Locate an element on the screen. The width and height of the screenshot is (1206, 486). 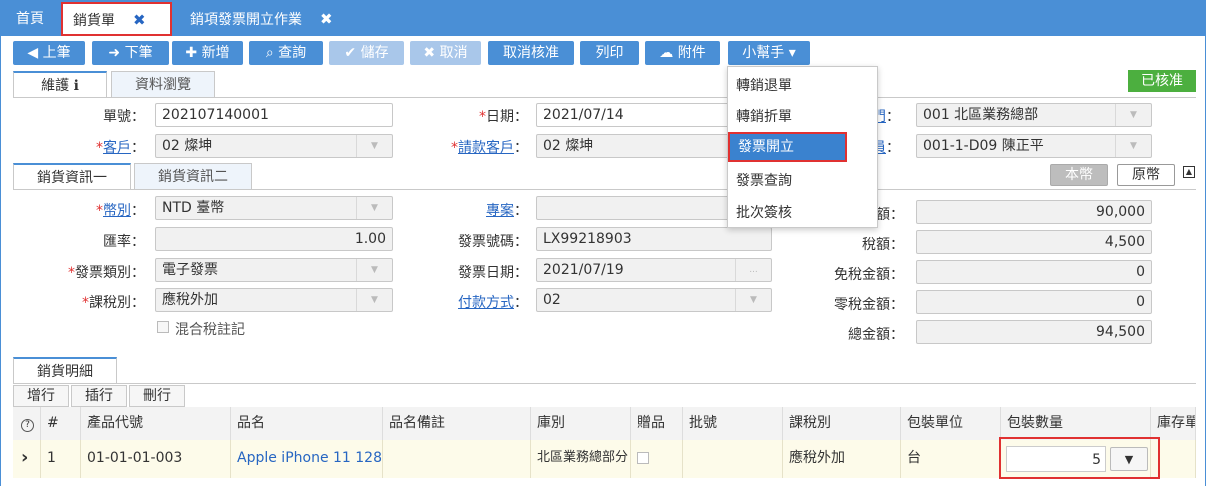
tab-maintain: 維護 ℹ is located at coordinates (60, 84).